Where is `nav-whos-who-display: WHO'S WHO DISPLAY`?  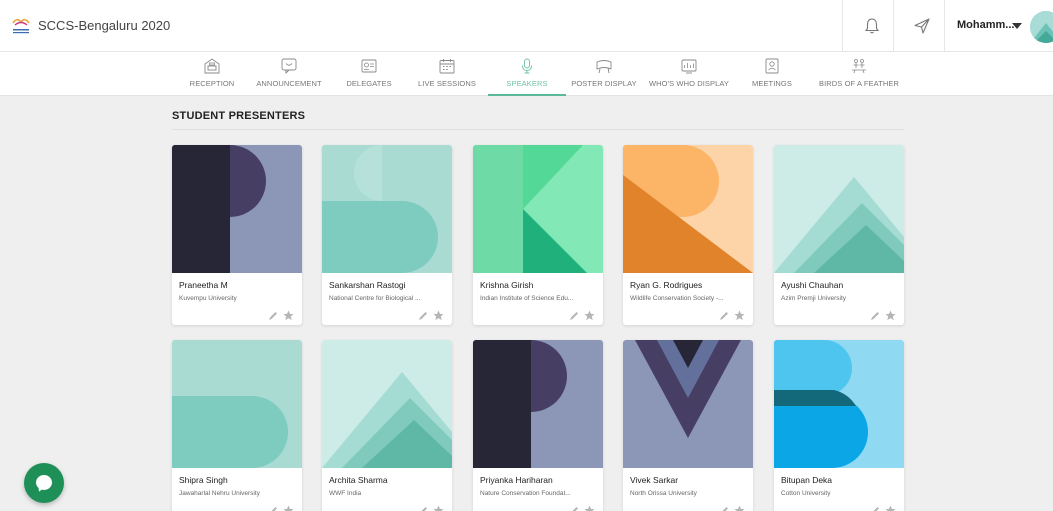 nav-whos-who-display: WHO'S WHO DISPLAY is located at coordinates (689, 74).